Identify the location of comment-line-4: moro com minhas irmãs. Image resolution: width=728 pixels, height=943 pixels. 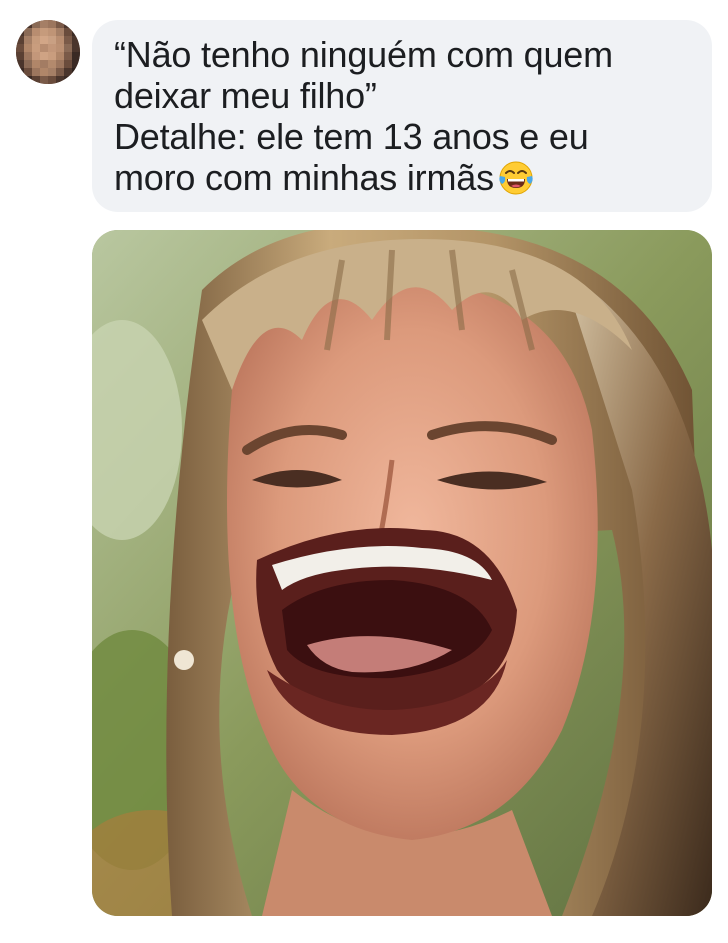
(402, 177).